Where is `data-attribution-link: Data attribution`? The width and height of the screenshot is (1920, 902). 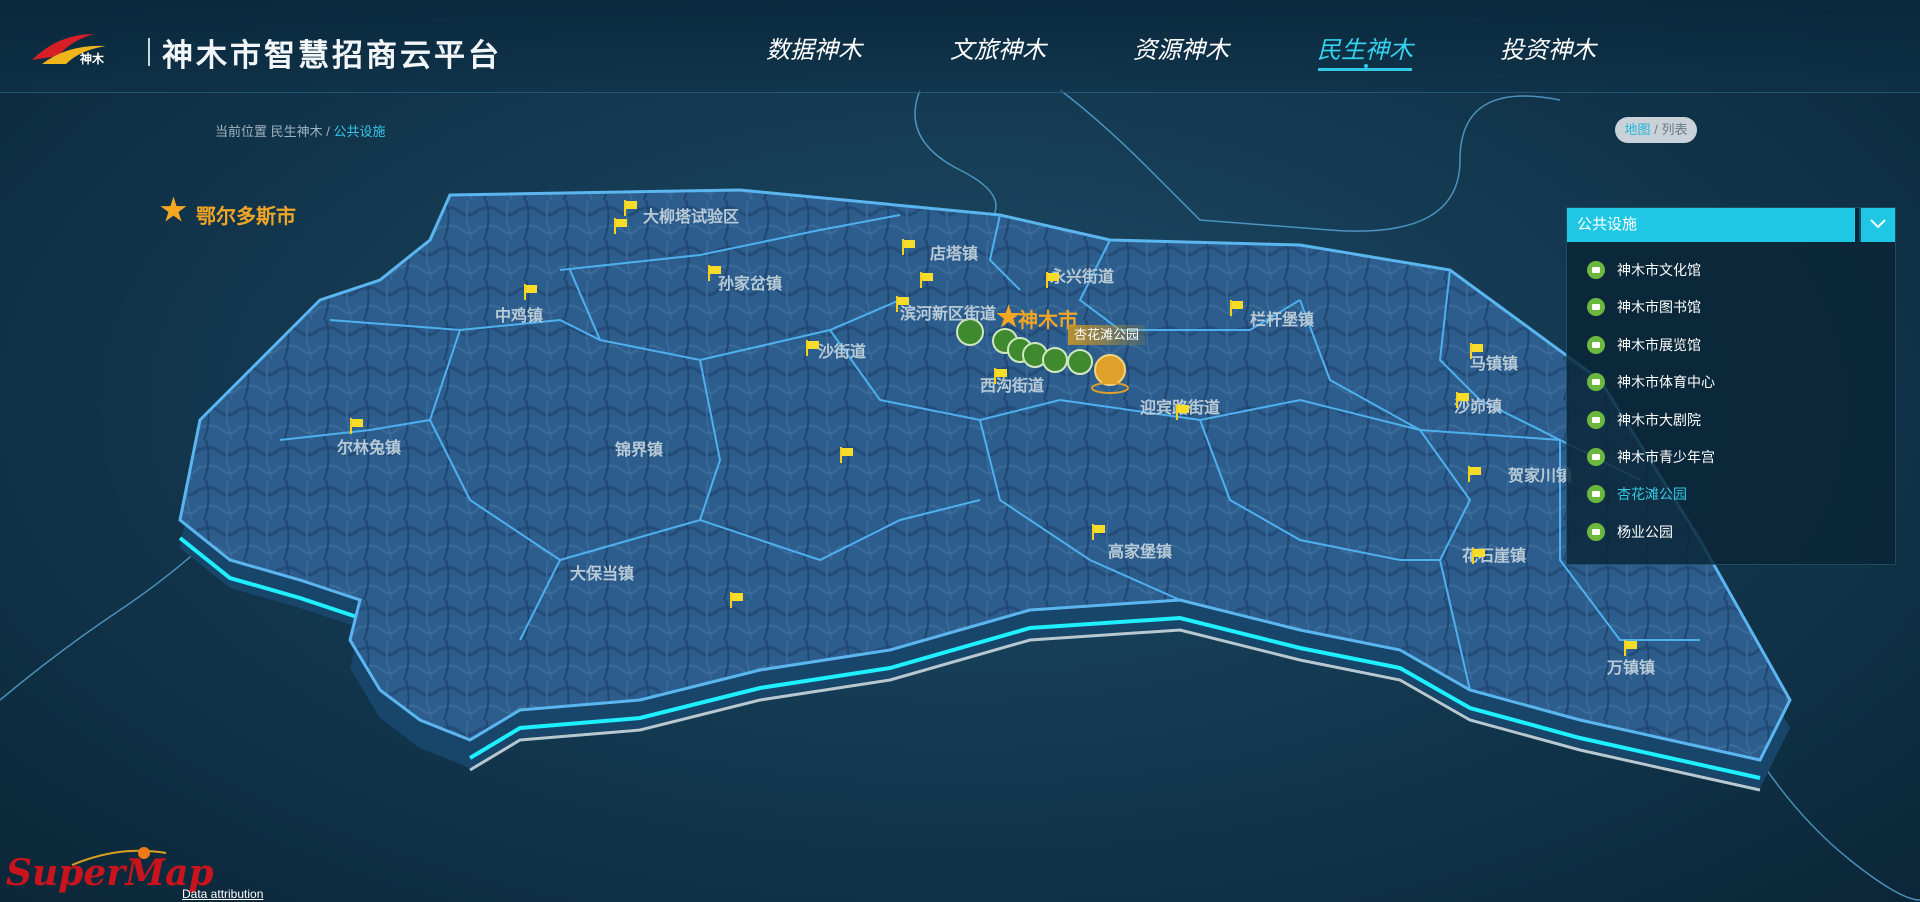
data-attribution-link: Data attribution is located at coordinates (222, 894).